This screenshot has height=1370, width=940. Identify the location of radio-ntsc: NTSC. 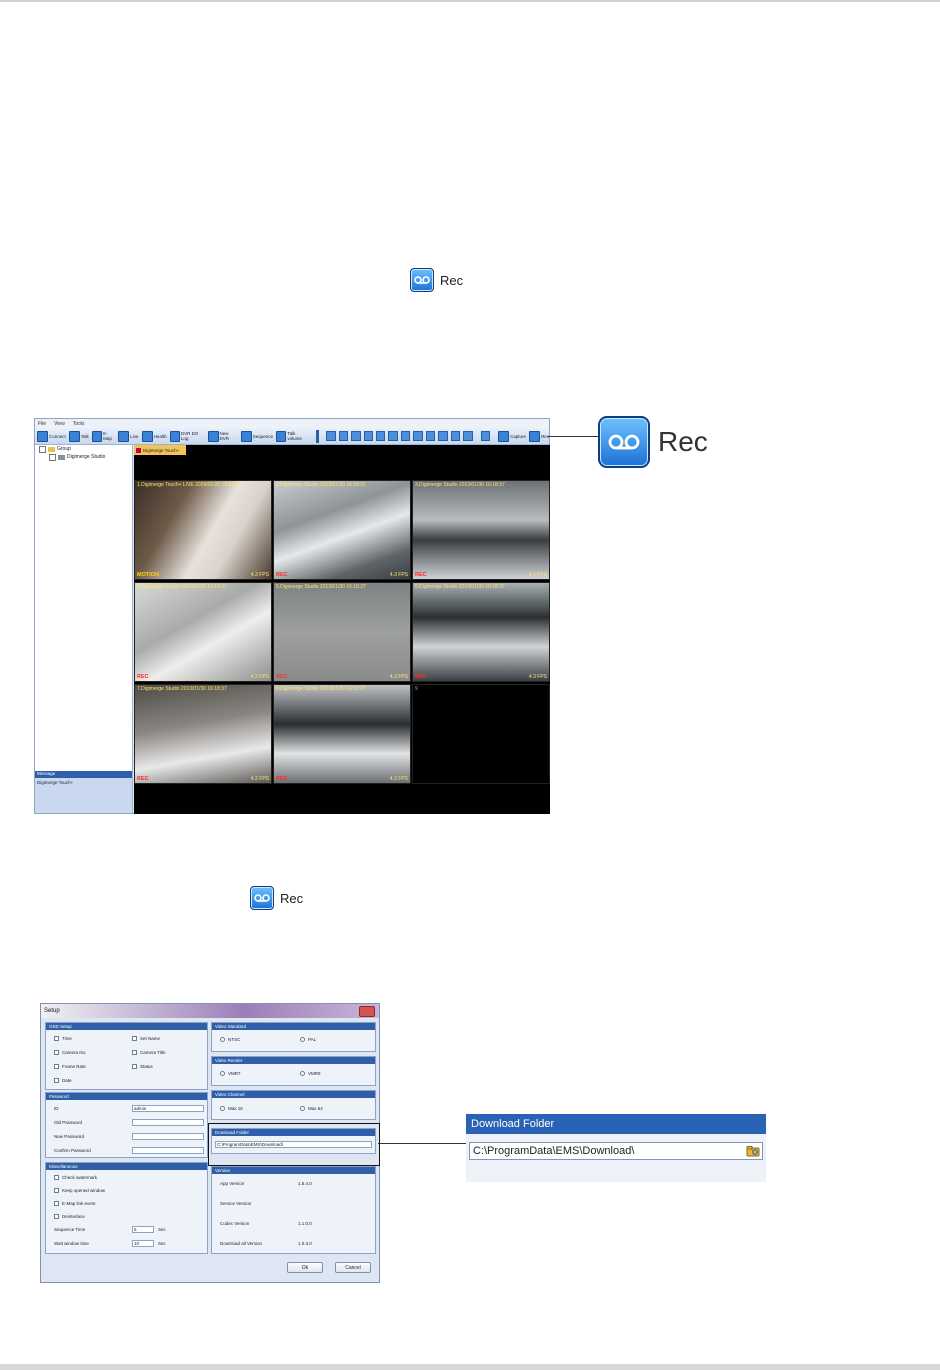
(230, 1039).